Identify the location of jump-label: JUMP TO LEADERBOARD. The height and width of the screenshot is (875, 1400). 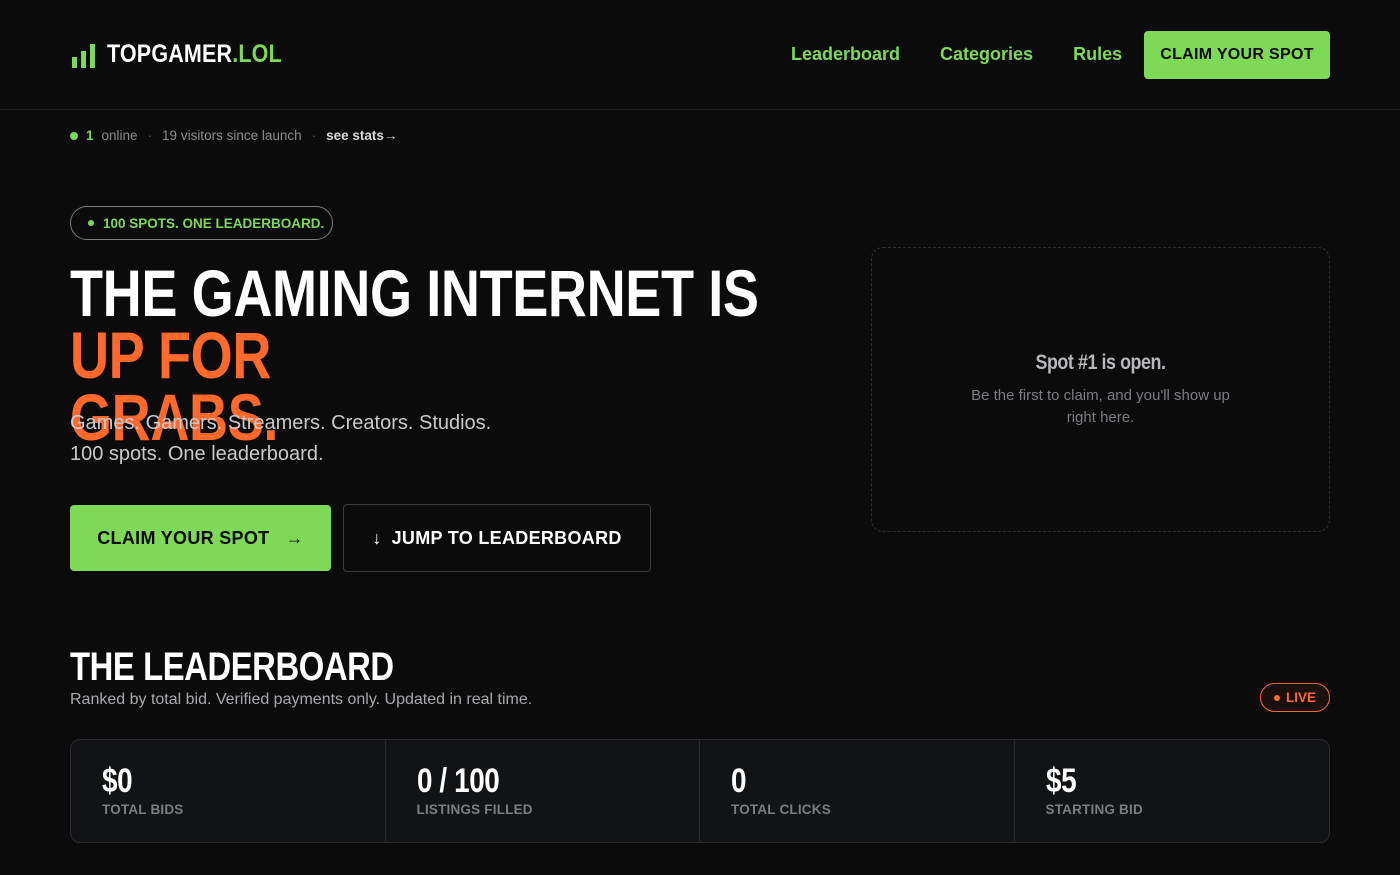
(506, 537).